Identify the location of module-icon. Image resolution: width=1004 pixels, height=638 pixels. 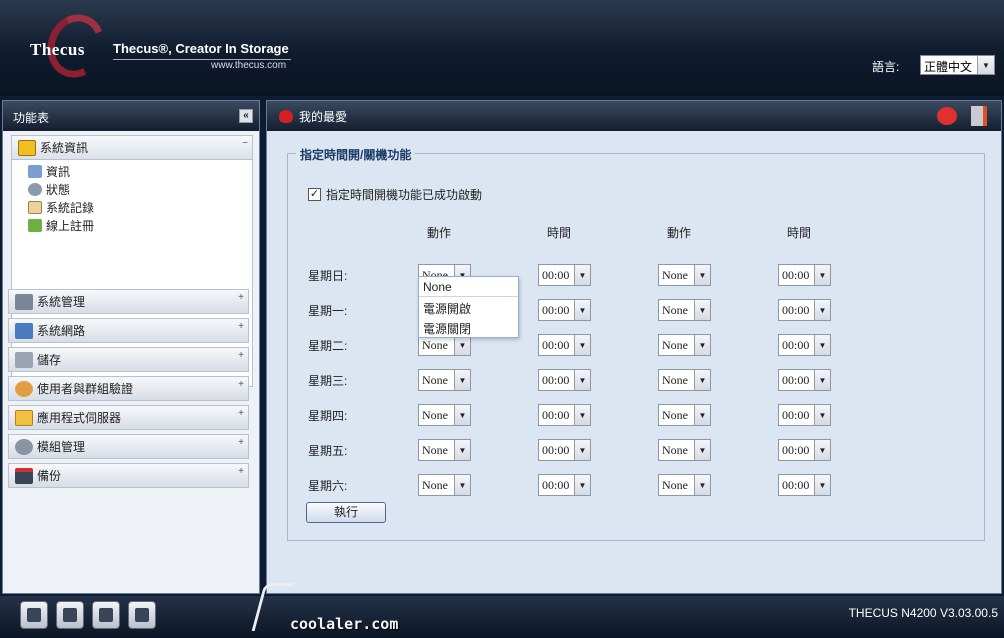
(24, 446).